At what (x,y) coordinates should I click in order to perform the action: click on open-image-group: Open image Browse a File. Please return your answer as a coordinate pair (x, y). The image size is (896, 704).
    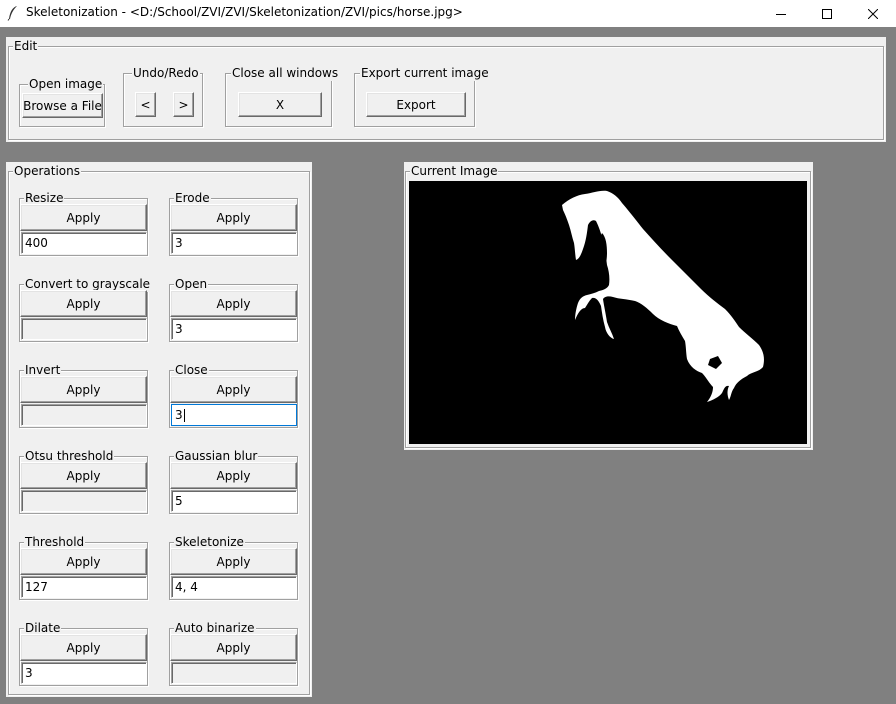
    Looking at the image, I should click on (62, 101).